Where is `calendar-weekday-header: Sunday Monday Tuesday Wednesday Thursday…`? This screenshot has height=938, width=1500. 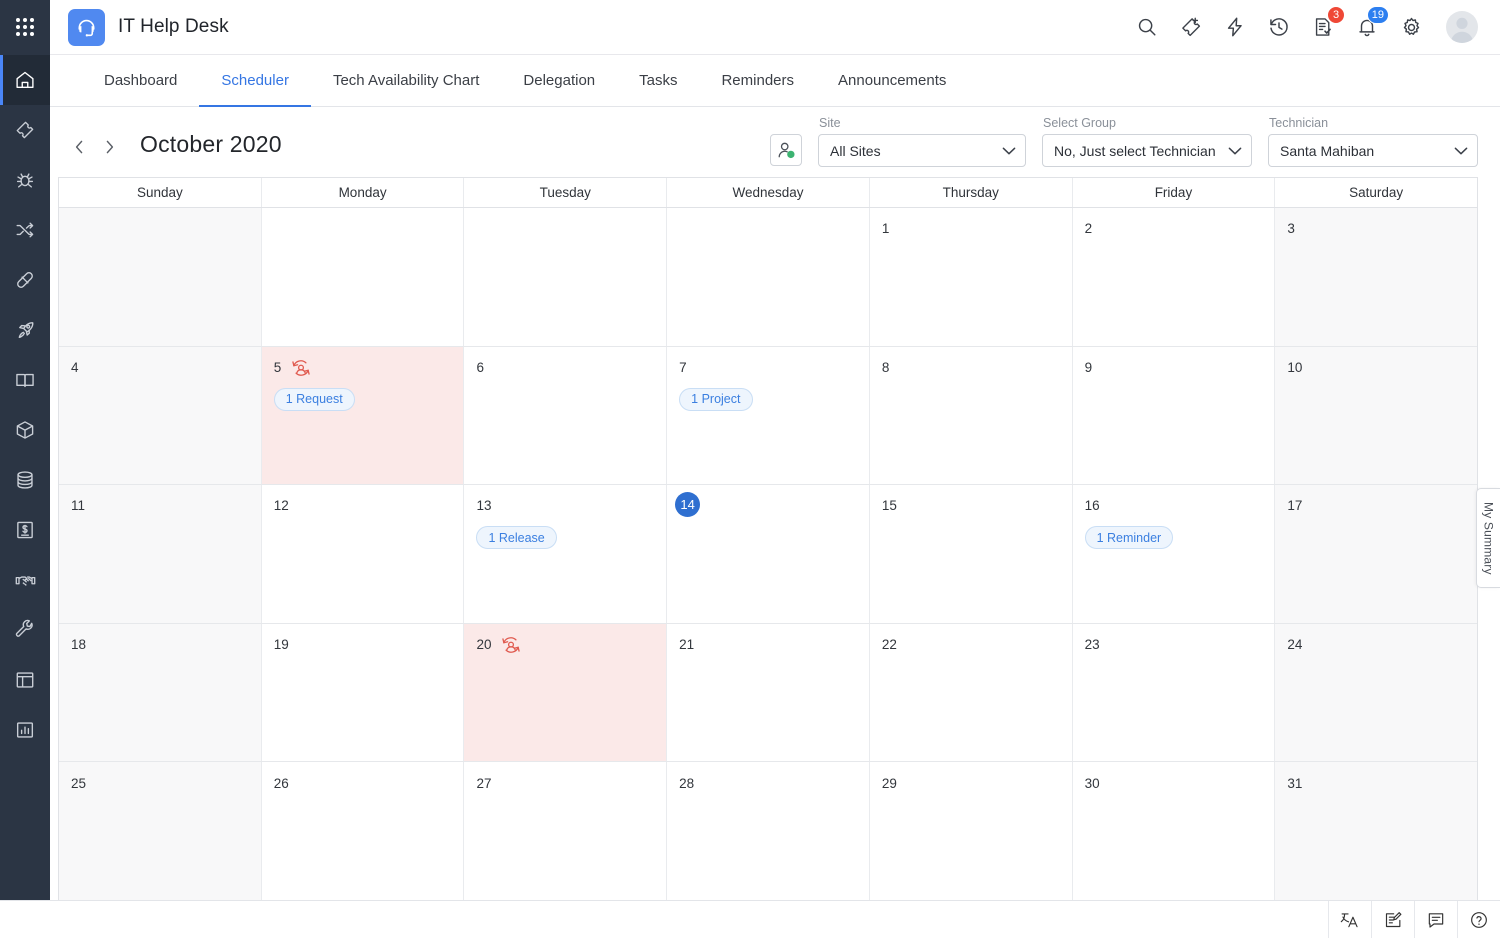 calendar-weekday-header: Sunday Monday Tuesday Wednesday Thursday… is located at coordinates (768, 193).